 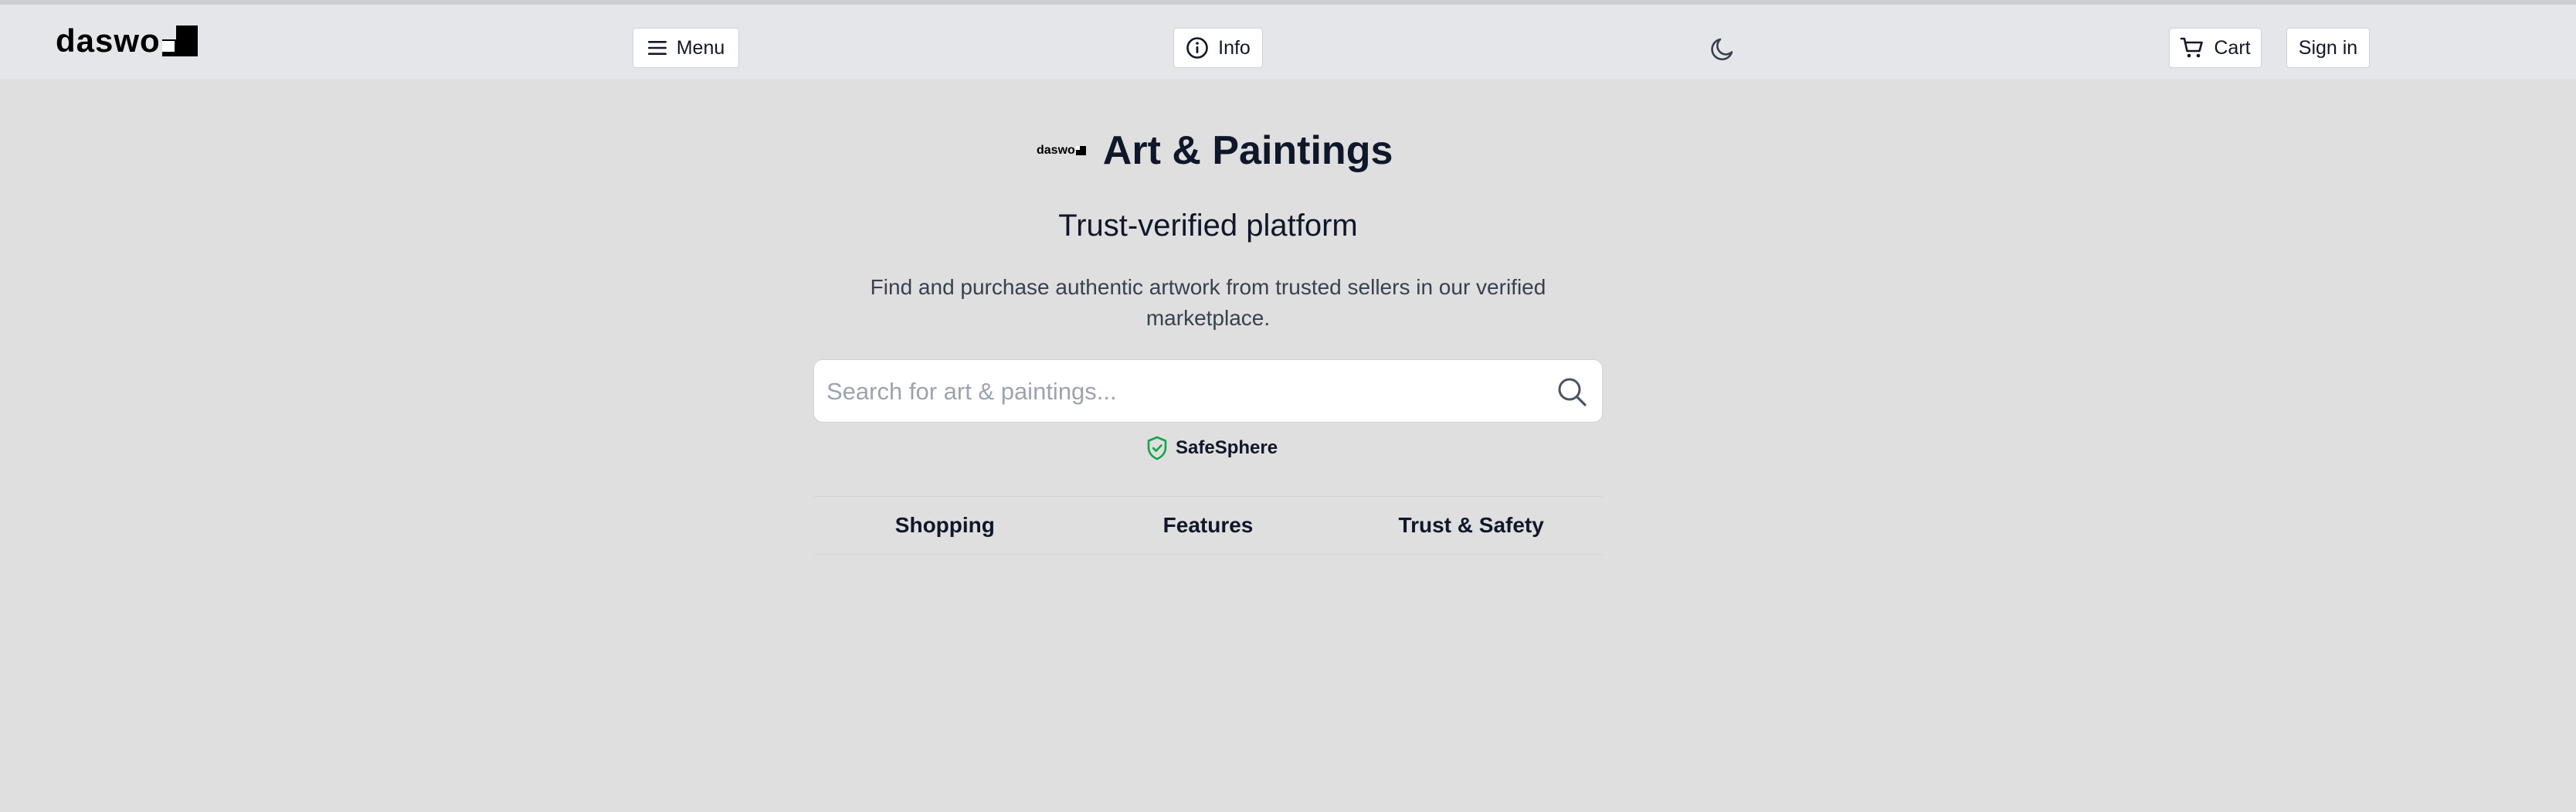 I want to click on info-label: Info, so click(x=1234, y=48).